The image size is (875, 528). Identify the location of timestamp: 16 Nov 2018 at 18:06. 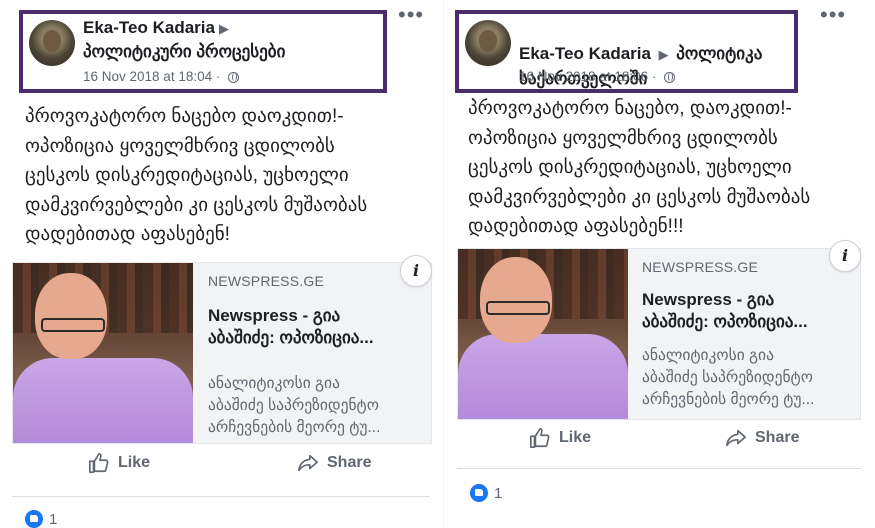
(583, 76).